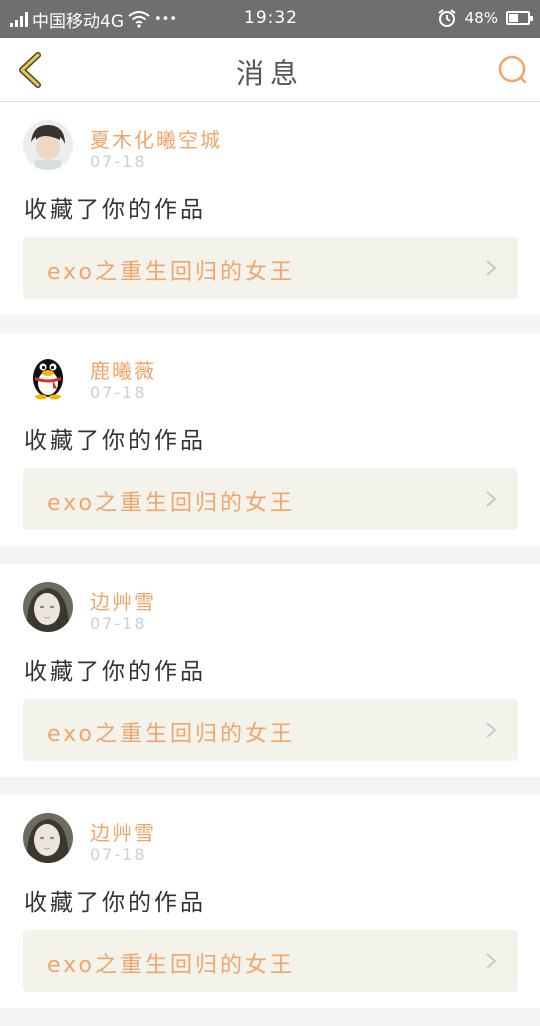 The width and height of the screenshot is (540, 1026). I want to click on carrier-label: 中国移动4G, so click(78, 21).